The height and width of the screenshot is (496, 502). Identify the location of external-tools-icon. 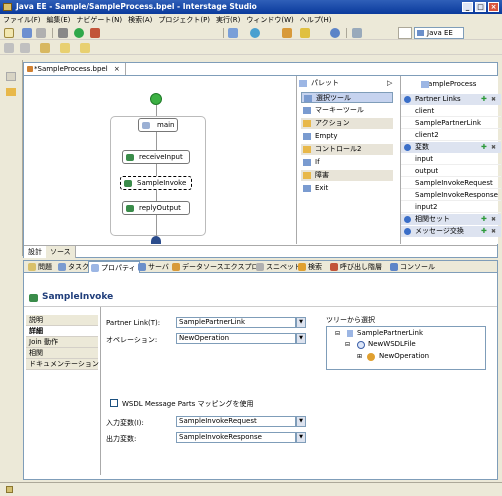
(95, 33).